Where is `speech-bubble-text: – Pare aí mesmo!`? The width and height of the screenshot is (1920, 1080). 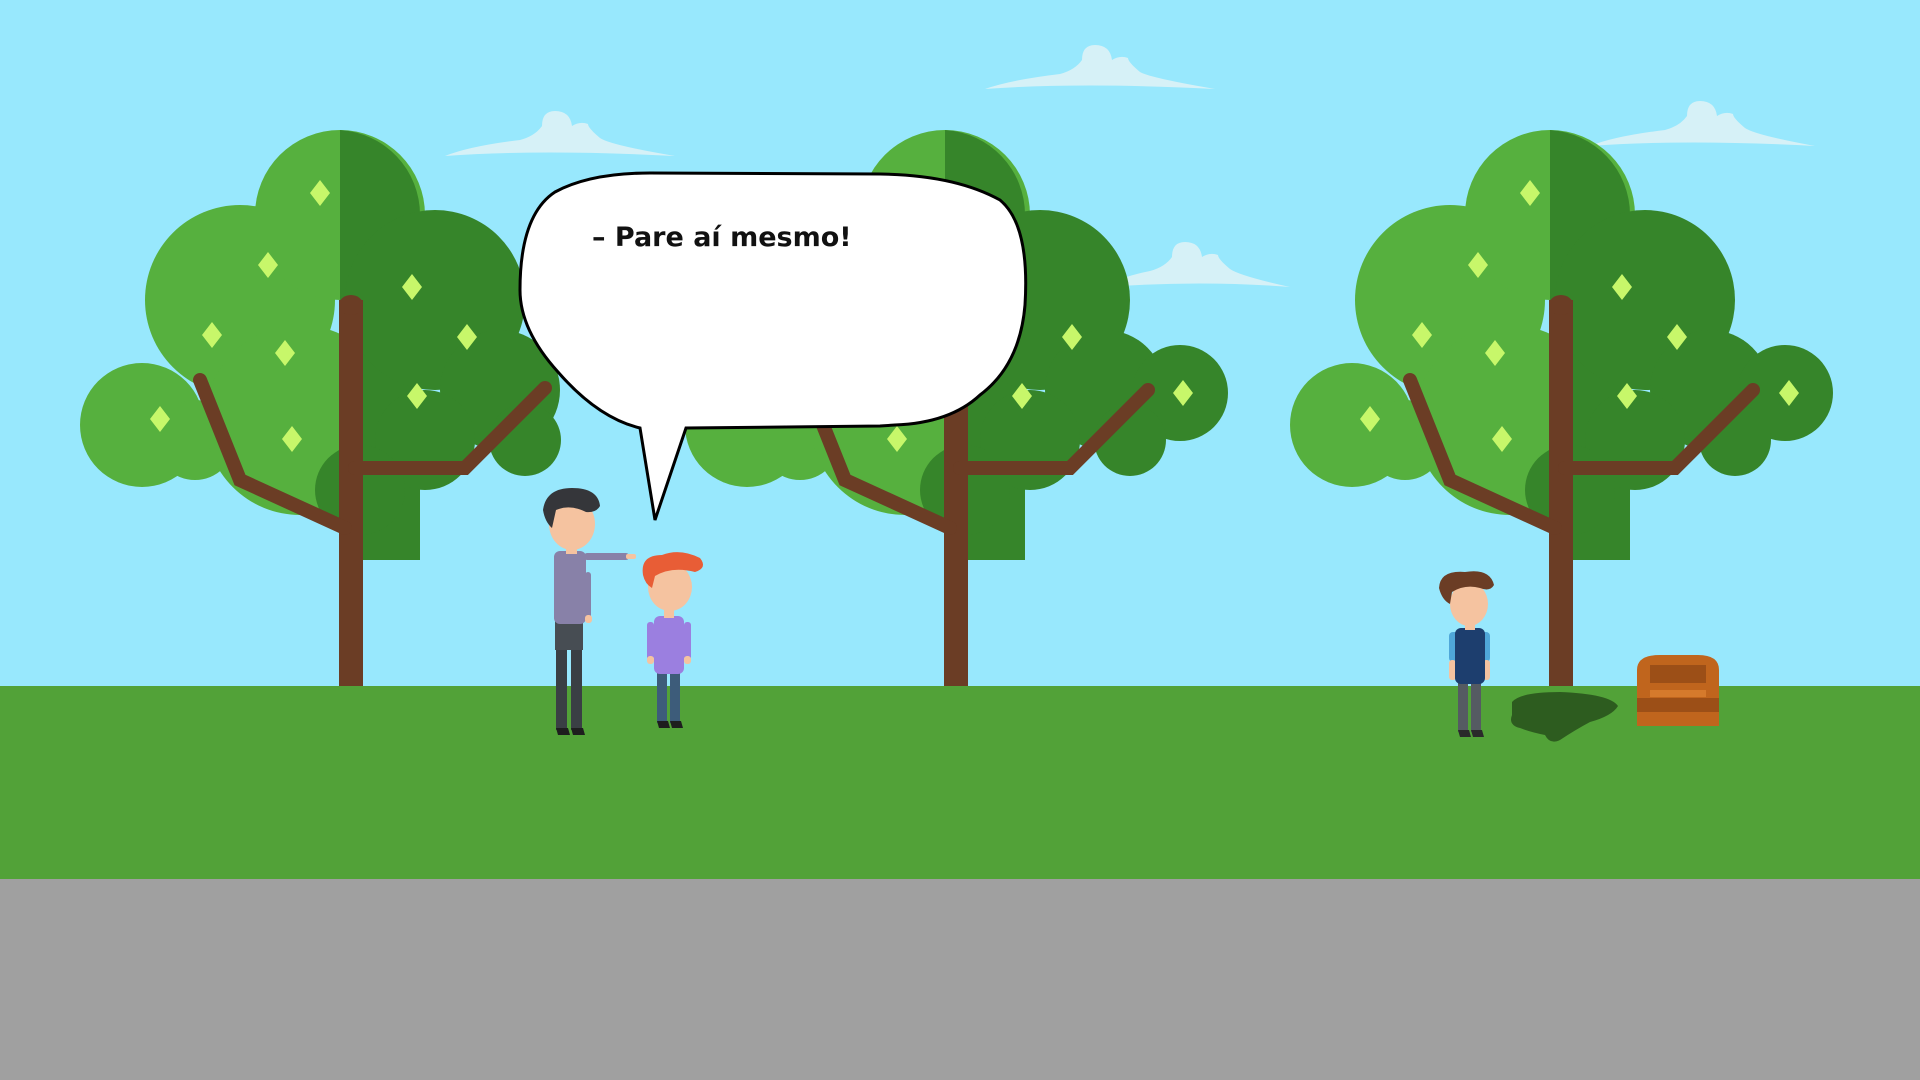
speech-bubble-text: – Pare aí mesmo! is located at coordinates (722, 237).